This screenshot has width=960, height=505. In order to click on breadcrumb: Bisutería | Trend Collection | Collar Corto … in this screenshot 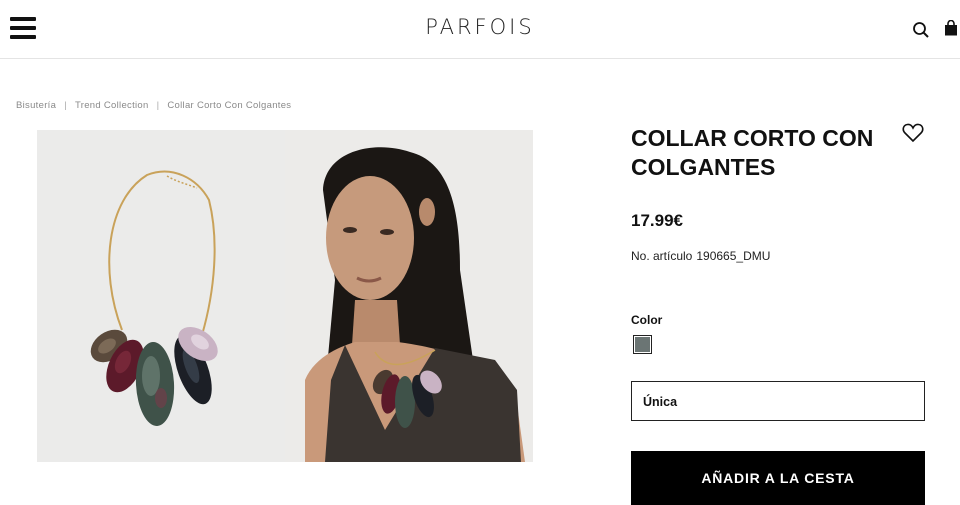, I will do `click(153, 105)`.